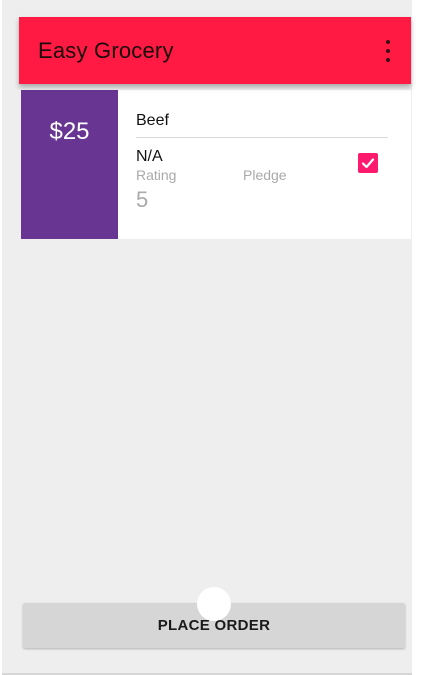 The width and height of the screenshot is (426, 675). I want to click on rating-label: Rating, so click(156, 175).